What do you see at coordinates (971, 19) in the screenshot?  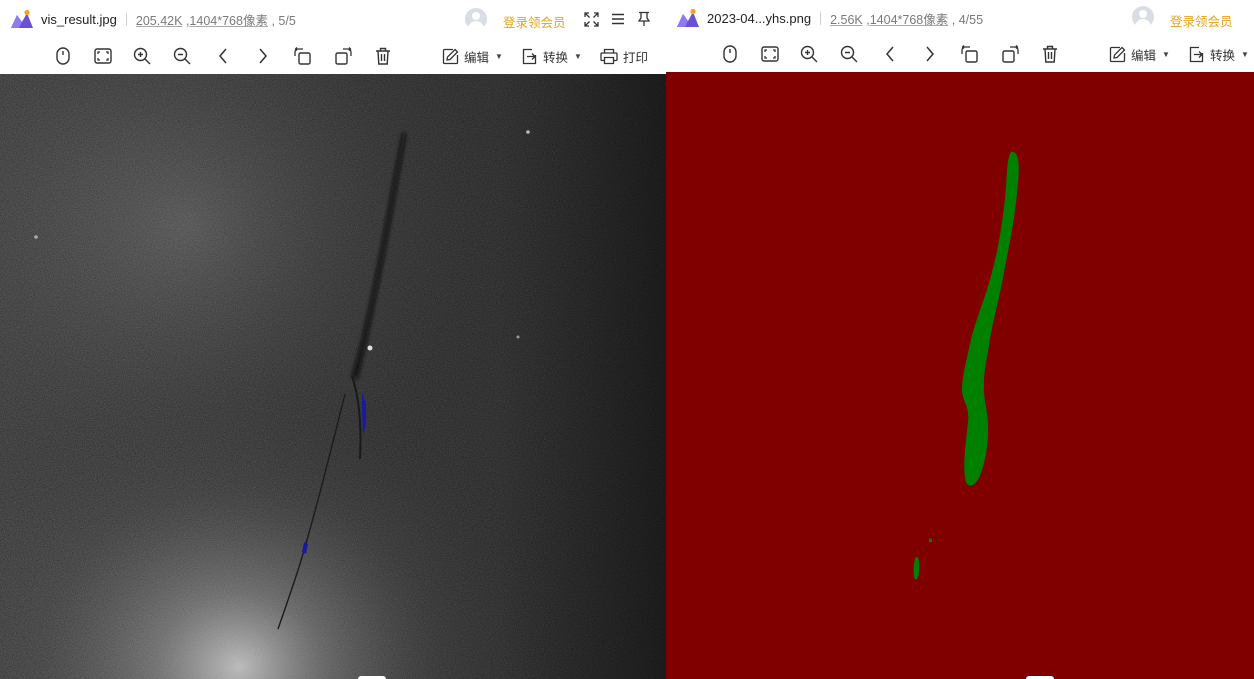 I see `image-index: 4/55` at bounding box center [971, 19].